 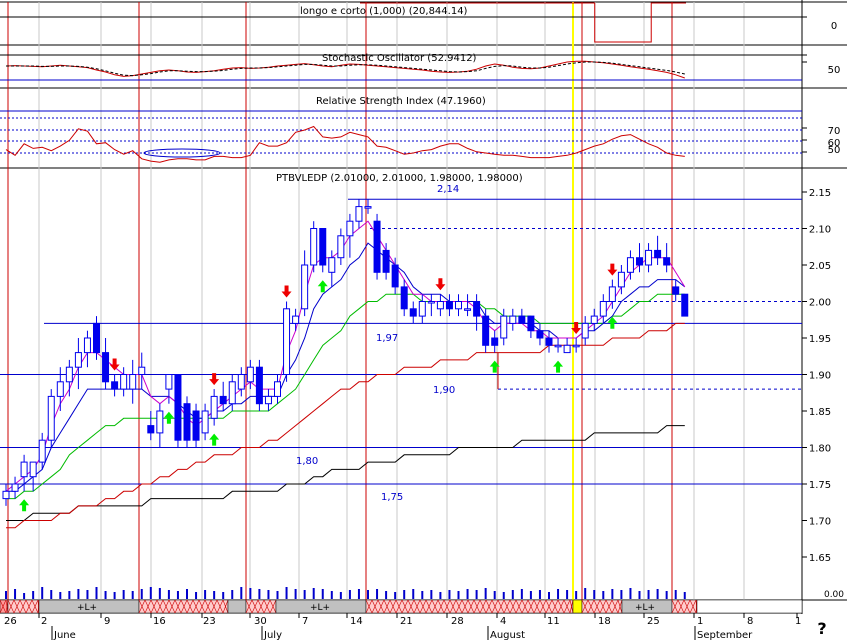 What do you see at coordinates (820, 449) in the screenshot?
I see `price-tick-label: 1.80` at bounding box center [820, 449].